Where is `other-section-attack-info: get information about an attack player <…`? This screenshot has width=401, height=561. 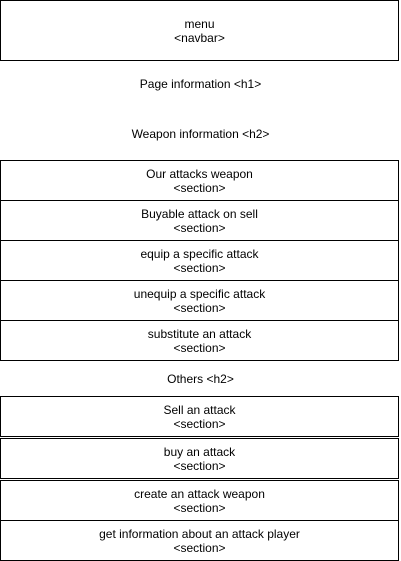 other-section-attack-info: get information about an attack player <… is located at coordinates (199, 540).